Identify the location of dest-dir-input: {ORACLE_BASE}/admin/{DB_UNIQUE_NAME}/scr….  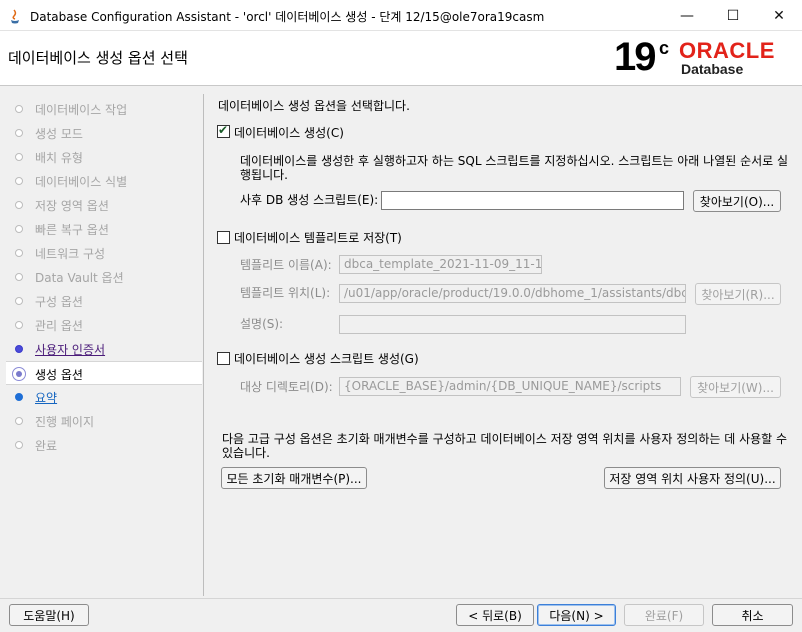
(510, 386).